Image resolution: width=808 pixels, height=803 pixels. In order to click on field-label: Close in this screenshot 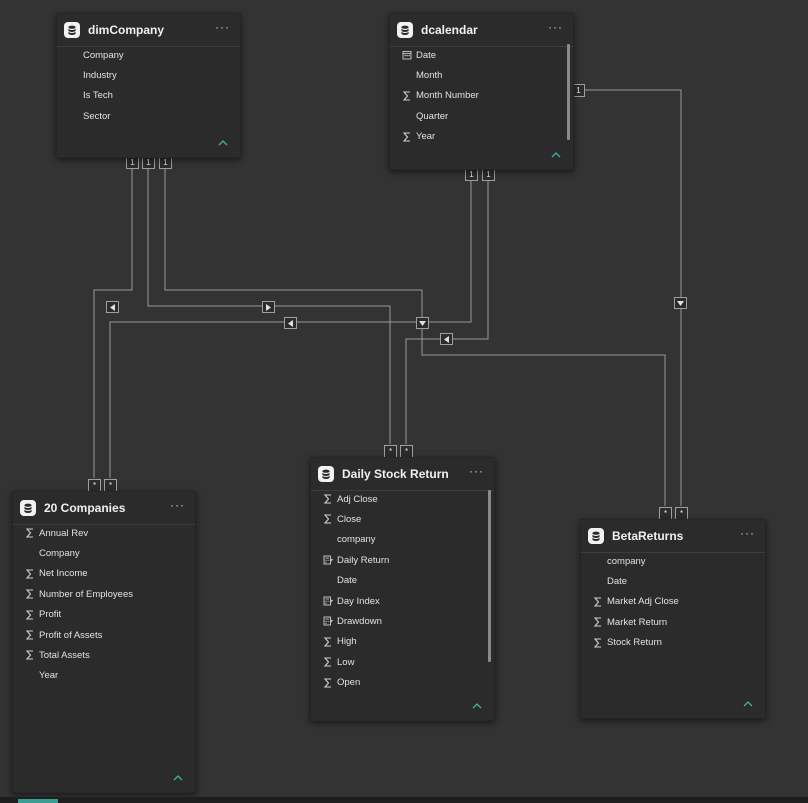, I will do `click(349, 519)`.